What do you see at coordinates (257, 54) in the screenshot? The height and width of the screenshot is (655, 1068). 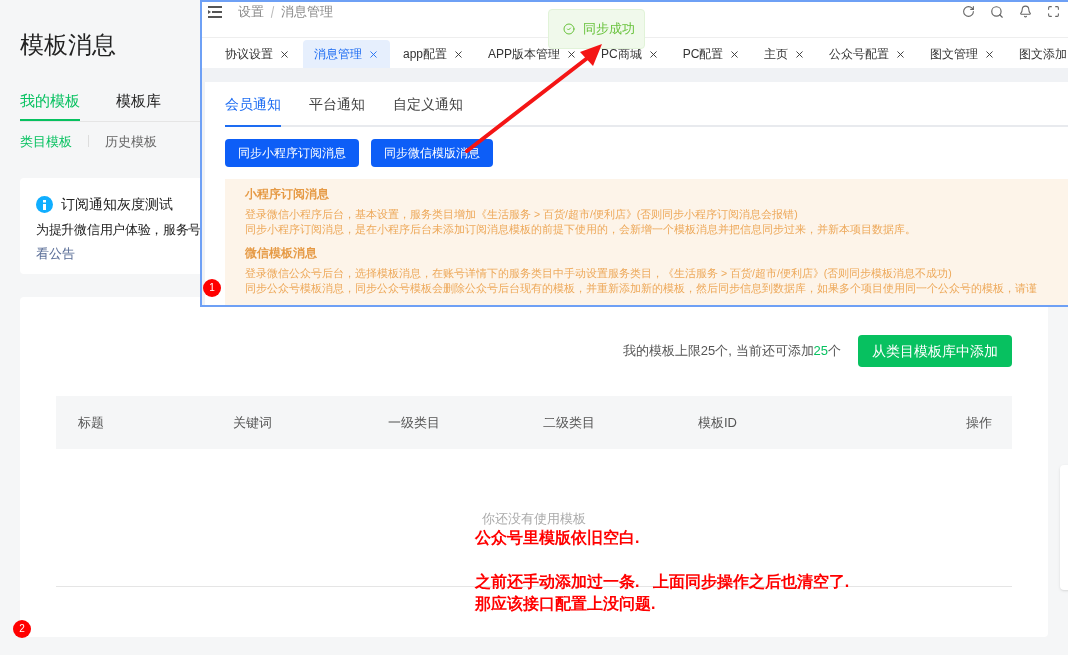 I see `page-tab: 协议设置` at bounding box center [257, 54].